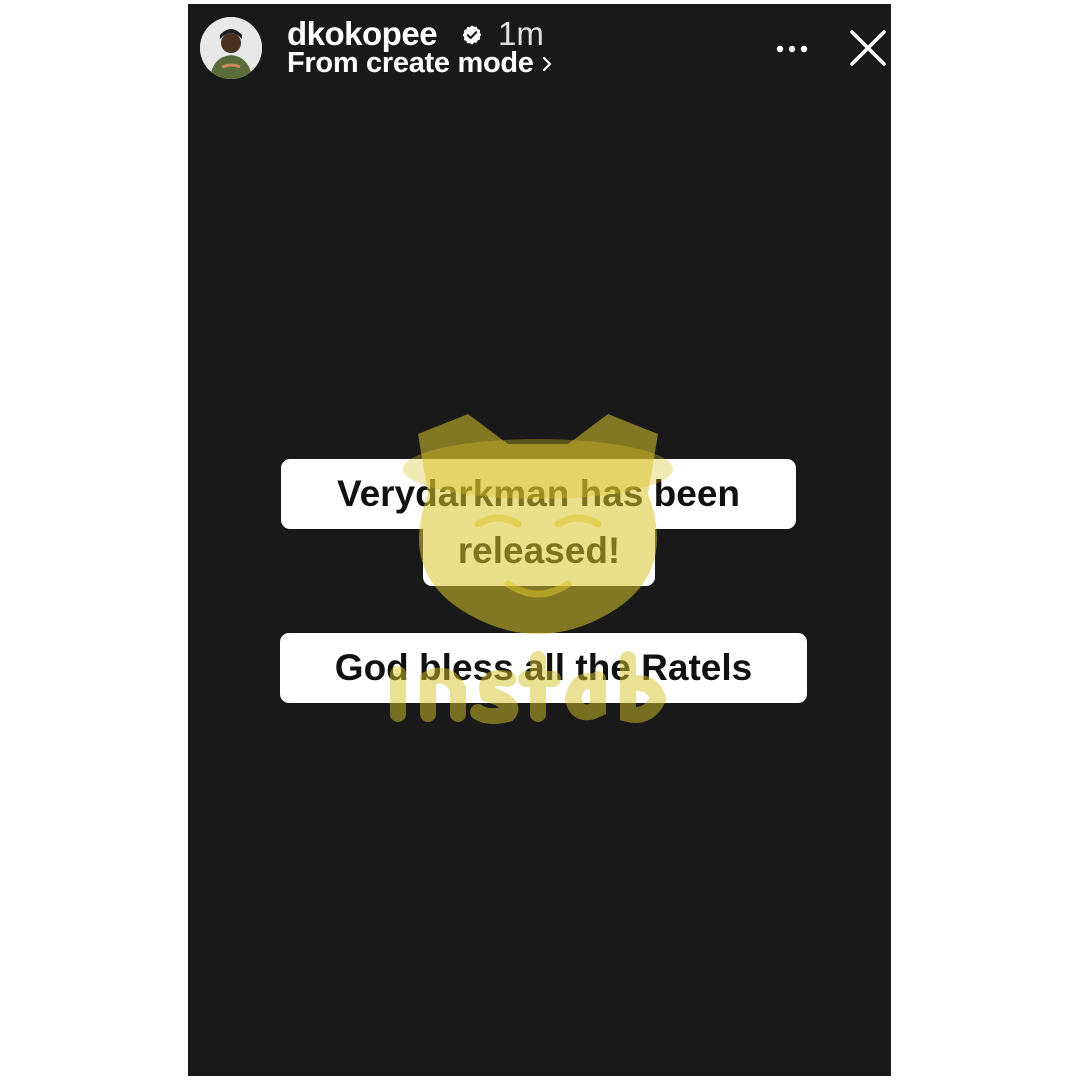  I want to click on create-mode-link: From create mode, so click(420, 63).